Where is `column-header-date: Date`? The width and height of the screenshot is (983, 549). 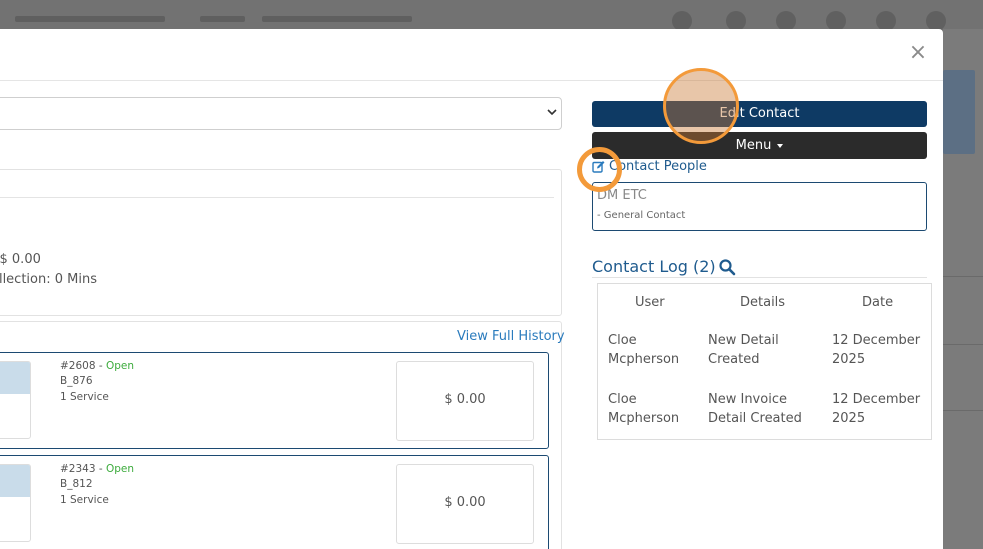
column-header-date: Date is located at coordinates (878, 302).